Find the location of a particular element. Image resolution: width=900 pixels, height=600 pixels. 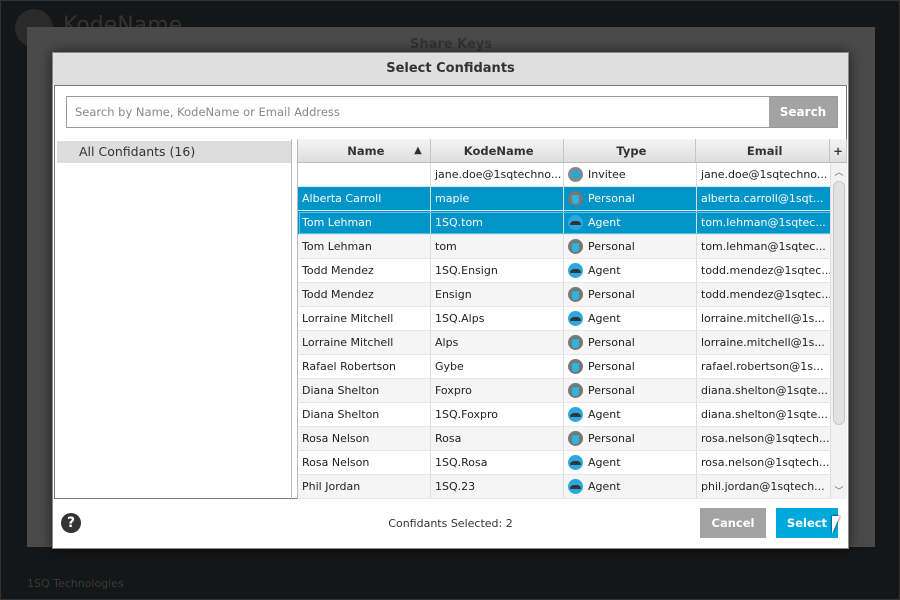

cell-kodename: 1SQ.Foxpro is located at coordinates (497, 414).